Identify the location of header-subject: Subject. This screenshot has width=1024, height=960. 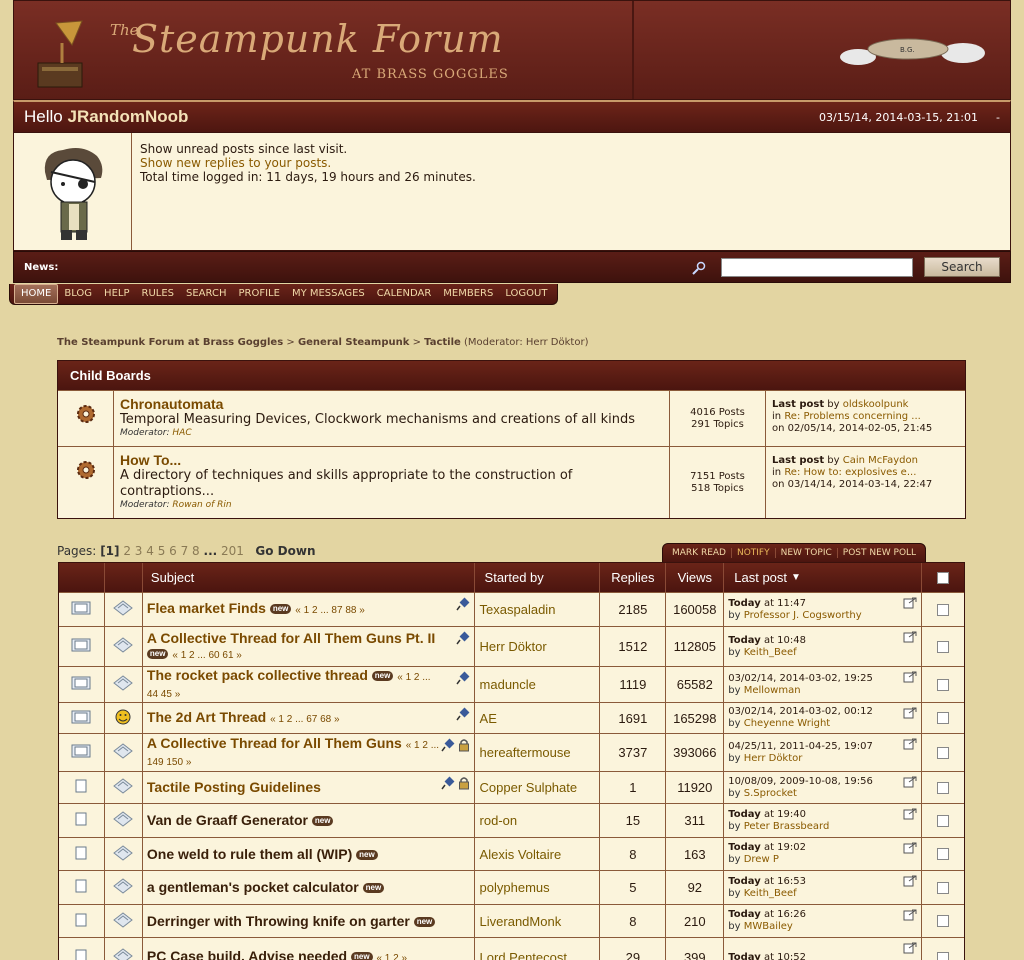
(309, 577).